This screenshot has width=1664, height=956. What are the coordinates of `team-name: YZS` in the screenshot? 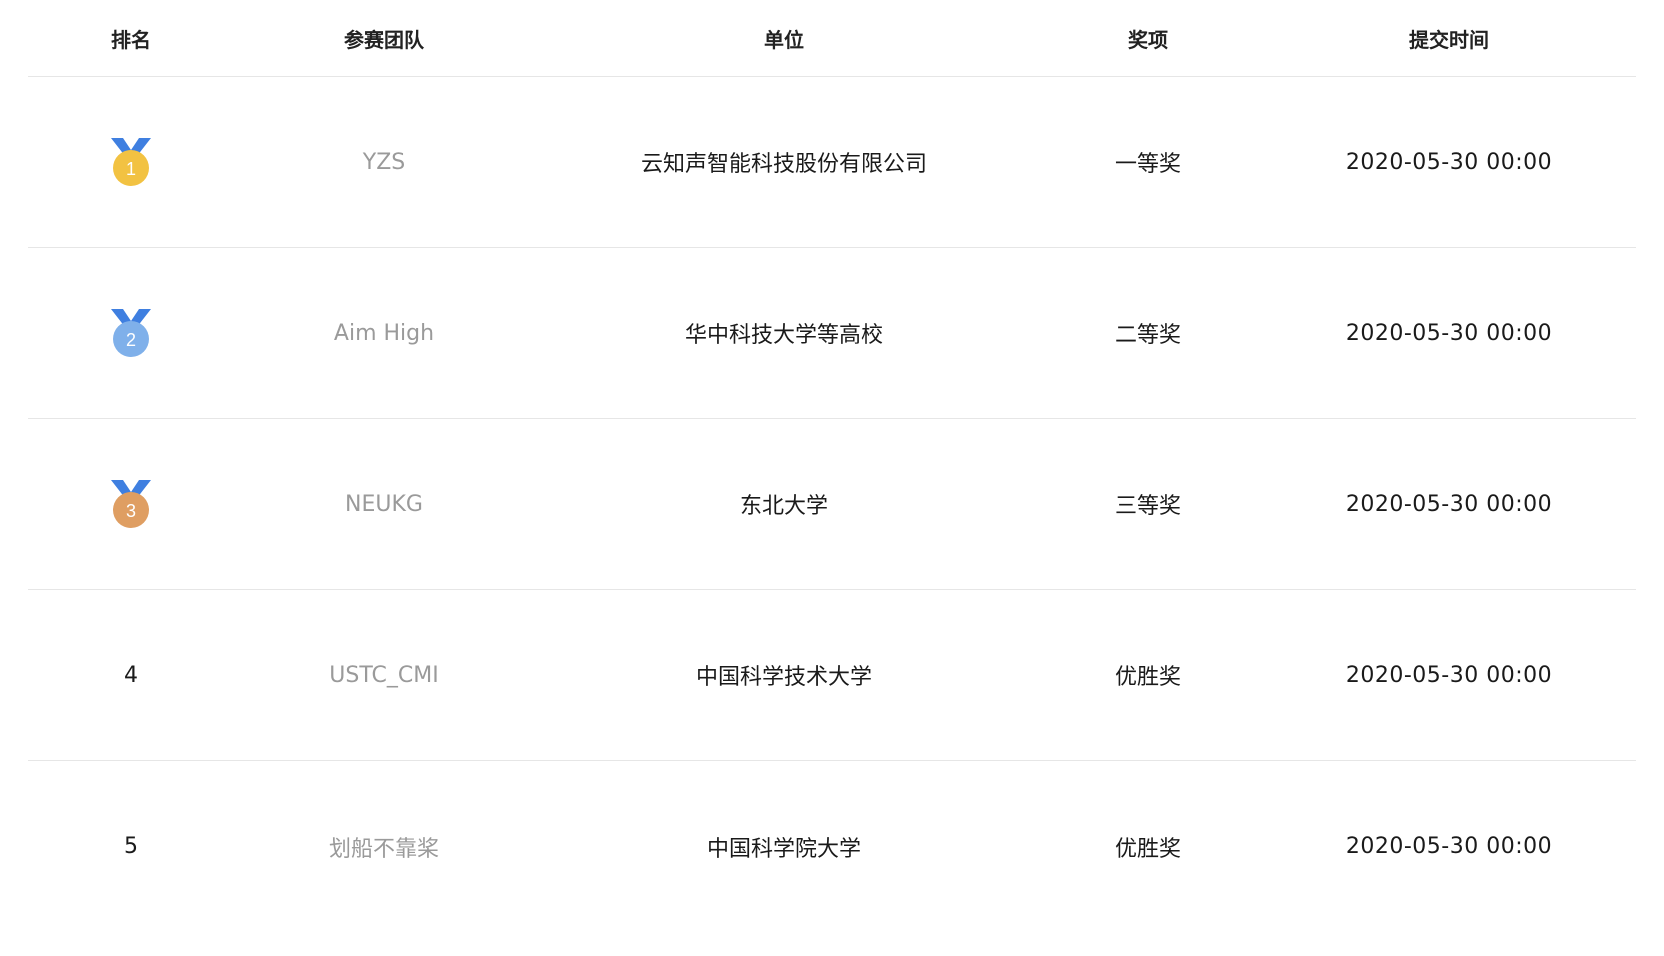 It's located at (384, 162).